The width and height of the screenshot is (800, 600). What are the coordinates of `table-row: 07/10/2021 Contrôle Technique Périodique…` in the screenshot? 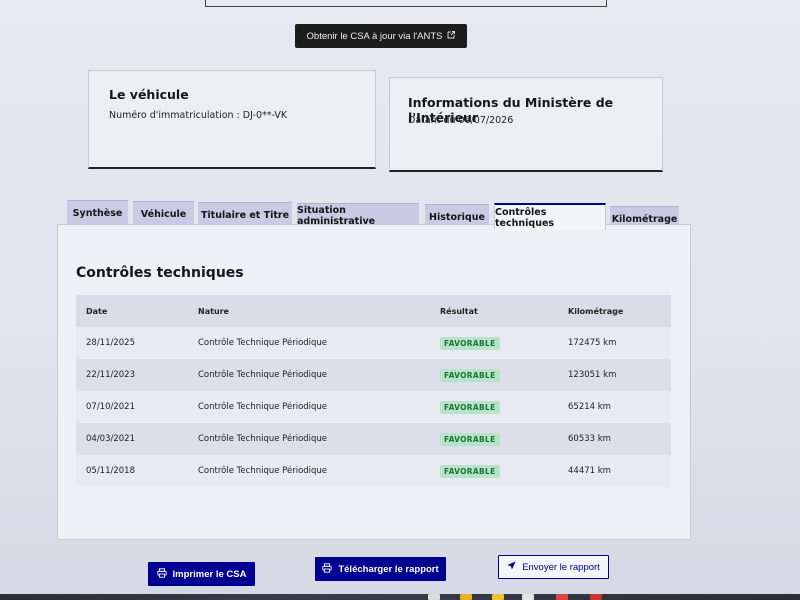 It's located at (373, 407).